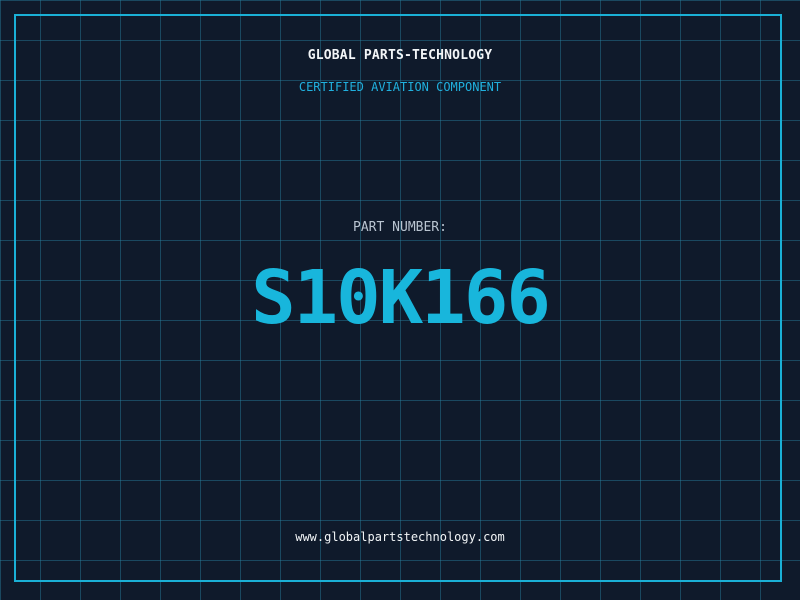  Describe the element at coordinates (400, 87) in the screenshot. I see `component-tagline: CERTIFIED AVIATION COMPONENT` at that location.